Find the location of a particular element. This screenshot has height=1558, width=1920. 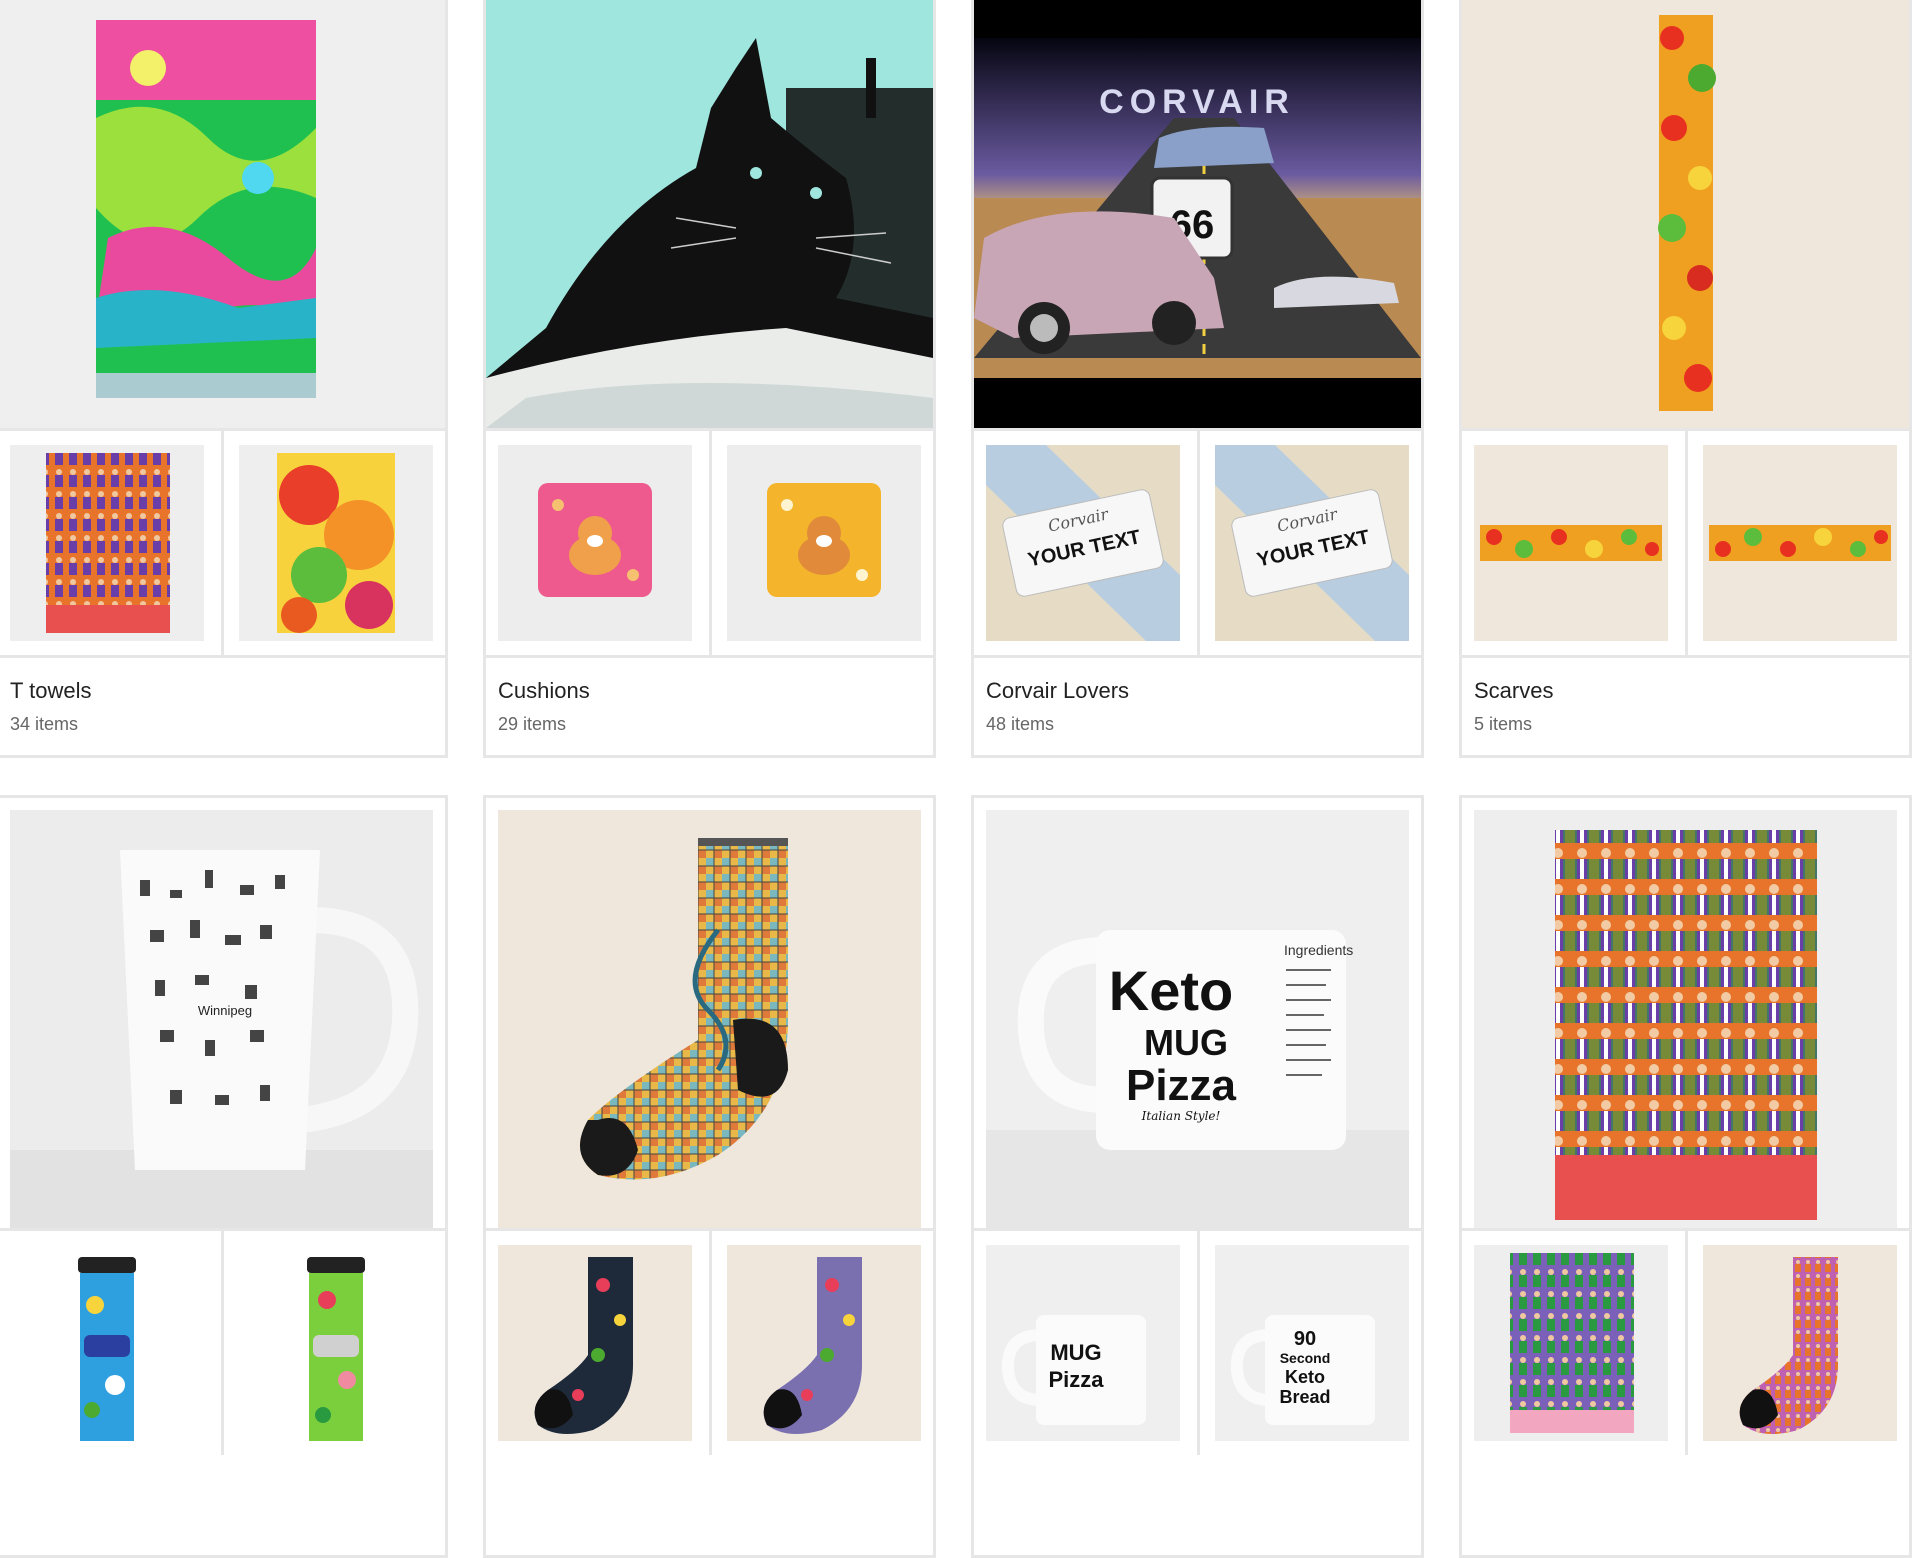

collection-caption: Cushions 29 items is located at coordinates (544, 706).